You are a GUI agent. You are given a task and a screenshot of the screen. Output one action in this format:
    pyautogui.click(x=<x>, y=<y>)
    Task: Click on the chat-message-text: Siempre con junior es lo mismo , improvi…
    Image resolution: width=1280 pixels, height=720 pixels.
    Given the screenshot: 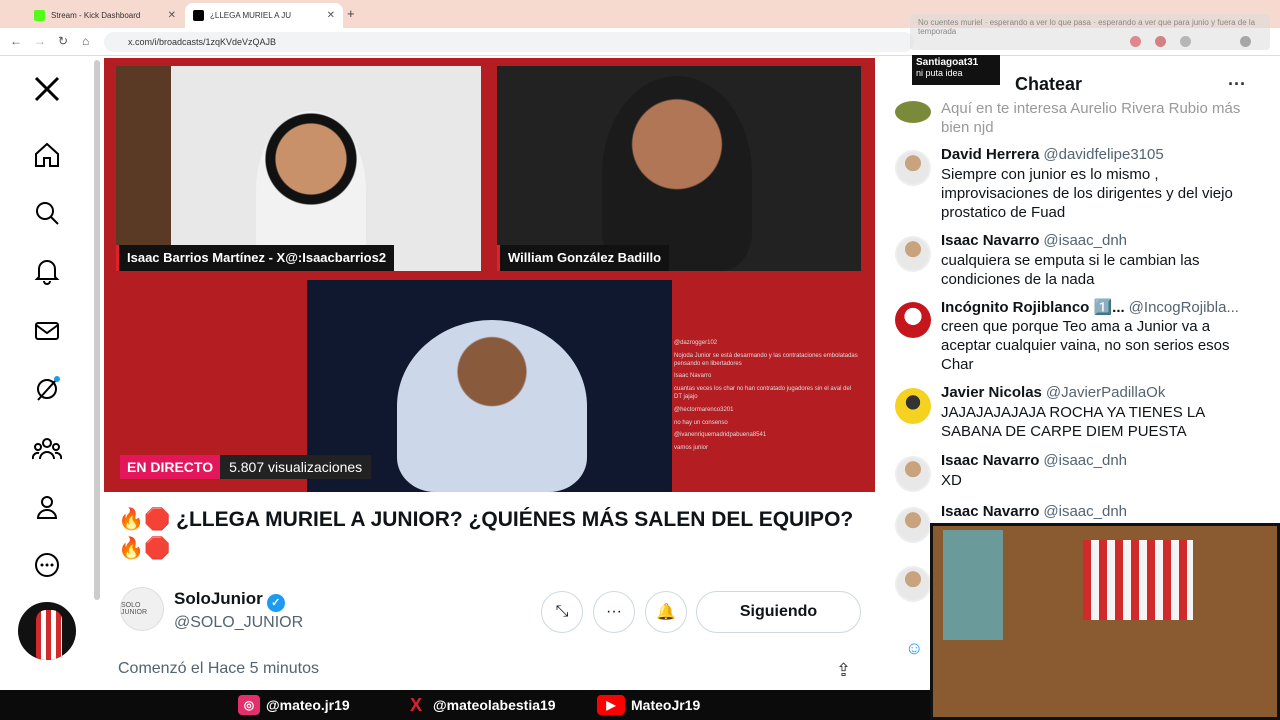 What is the action you would take?
    pyautogui.click(x=1087, y=193)
    